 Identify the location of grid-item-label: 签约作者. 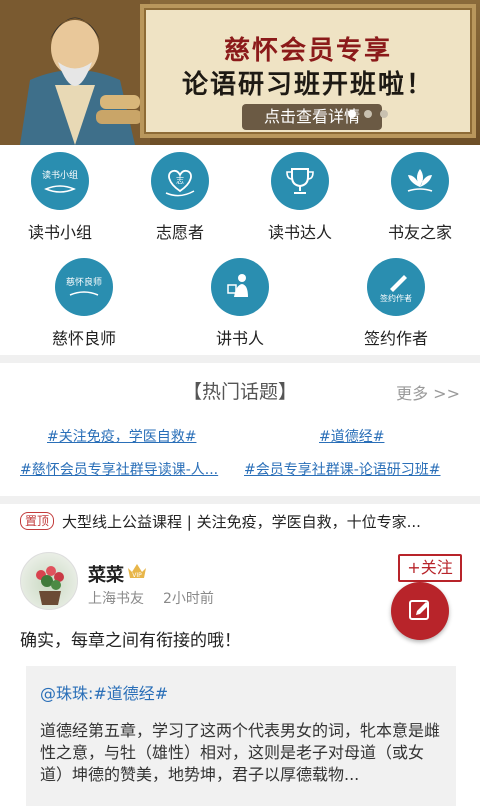
(395, 338).